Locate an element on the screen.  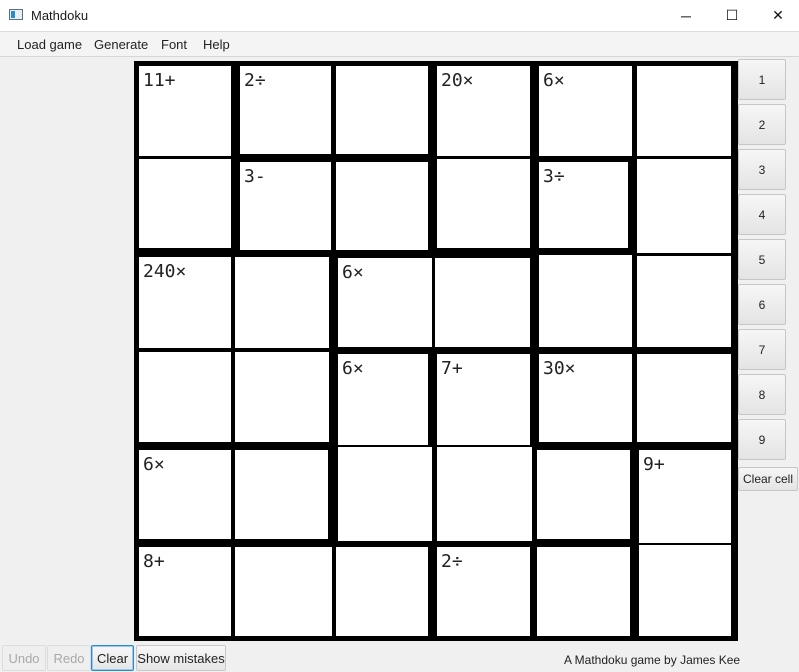
cage-label: 9+ is located at coordinates (654, 464).